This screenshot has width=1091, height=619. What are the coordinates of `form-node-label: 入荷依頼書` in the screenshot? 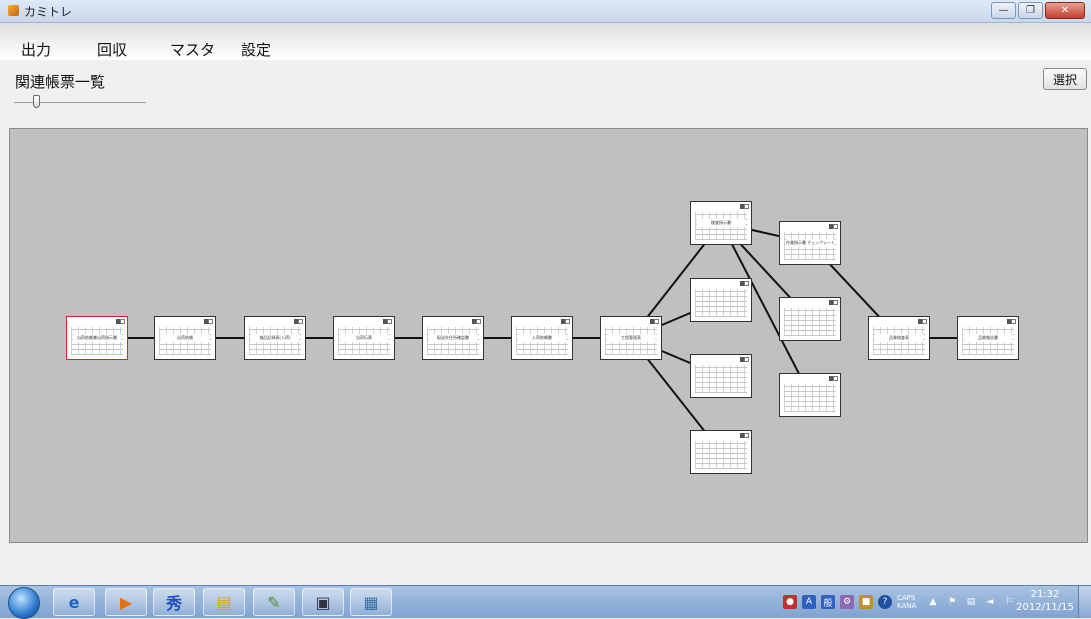 It's located at (542, 338).